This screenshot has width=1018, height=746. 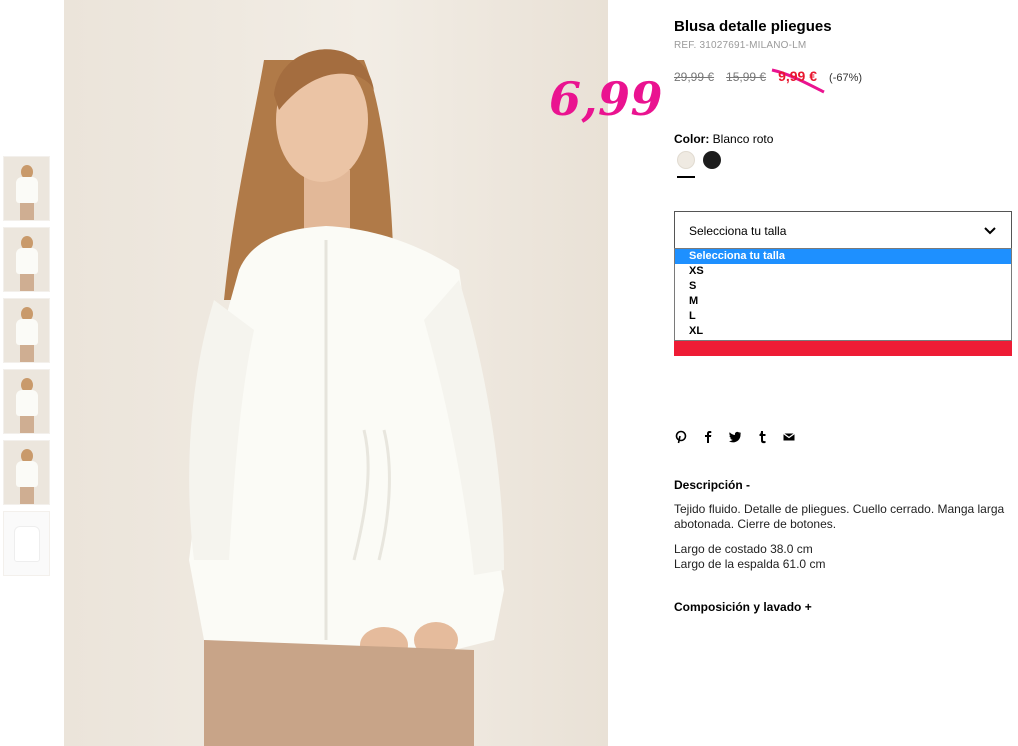 I want to click on original-price: 29,99 €, so click(x=694, y=77).